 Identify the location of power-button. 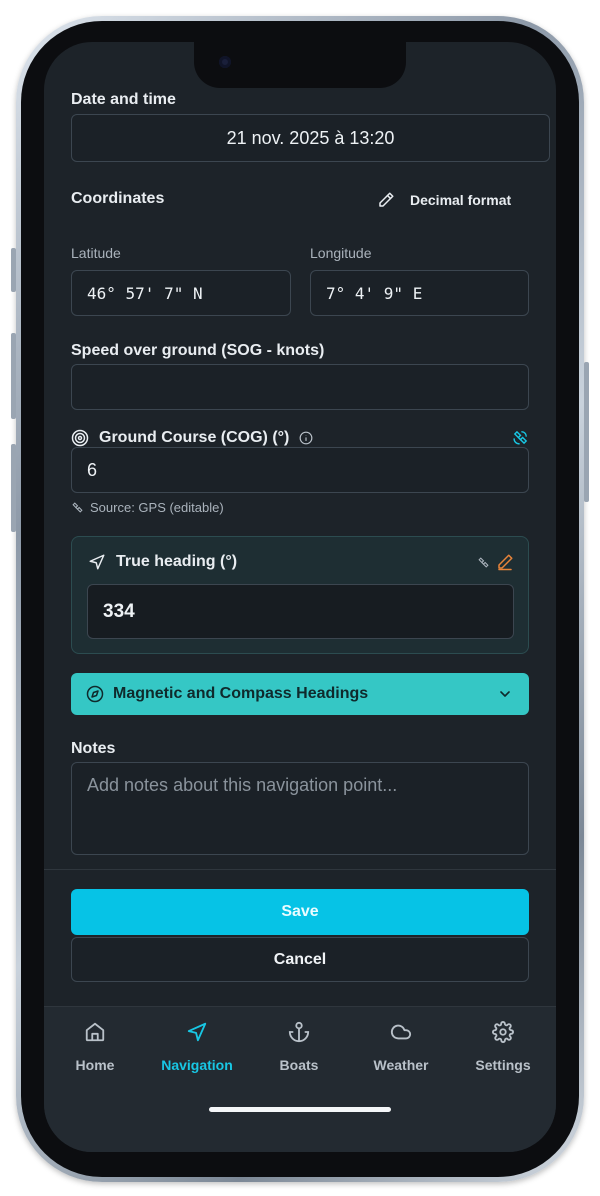
(586, 432).